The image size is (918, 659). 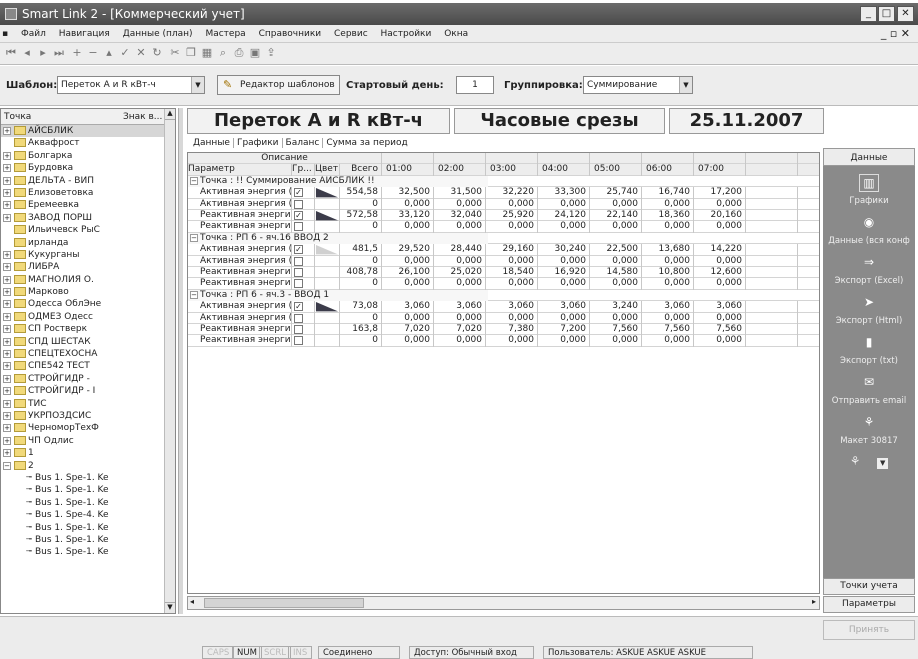 I want to click on up-icon: ▴, so click(x=109, y=53).